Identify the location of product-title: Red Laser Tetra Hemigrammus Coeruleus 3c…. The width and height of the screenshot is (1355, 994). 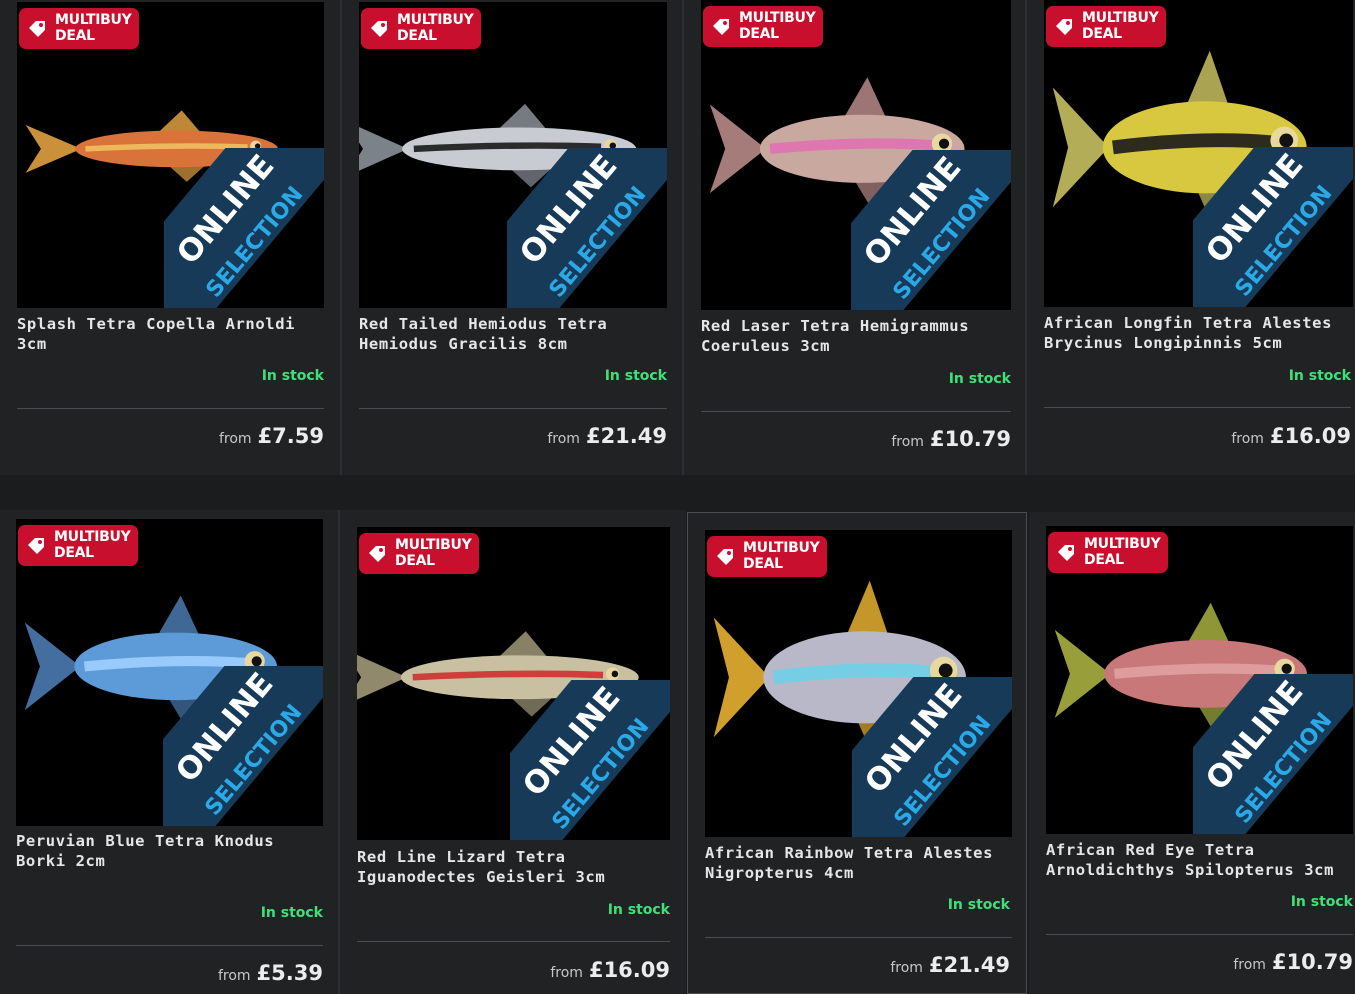
(856, 336).